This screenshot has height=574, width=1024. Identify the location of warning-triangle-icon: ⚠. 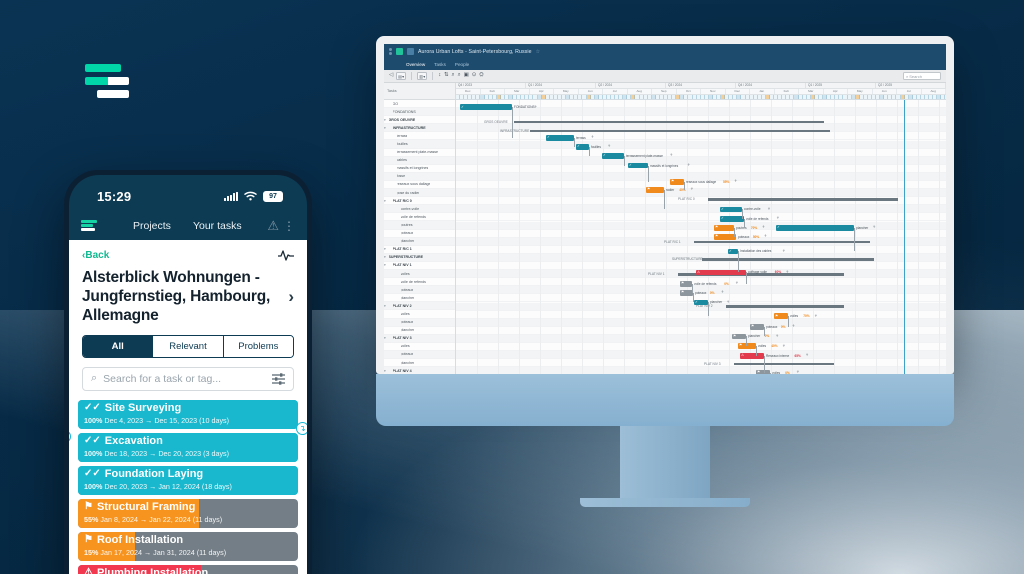
(273, 225).